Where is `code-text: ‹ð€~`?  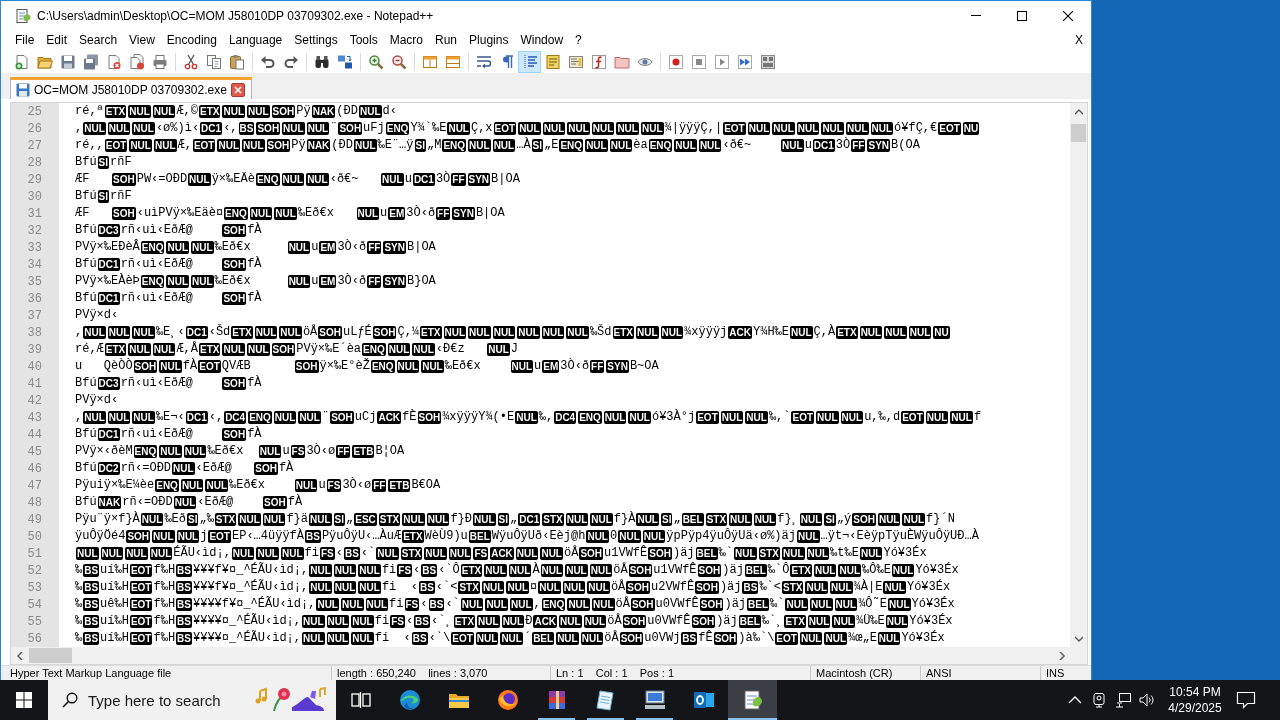 code-text: ‹ð€~ is located at coordinates (344, 179).